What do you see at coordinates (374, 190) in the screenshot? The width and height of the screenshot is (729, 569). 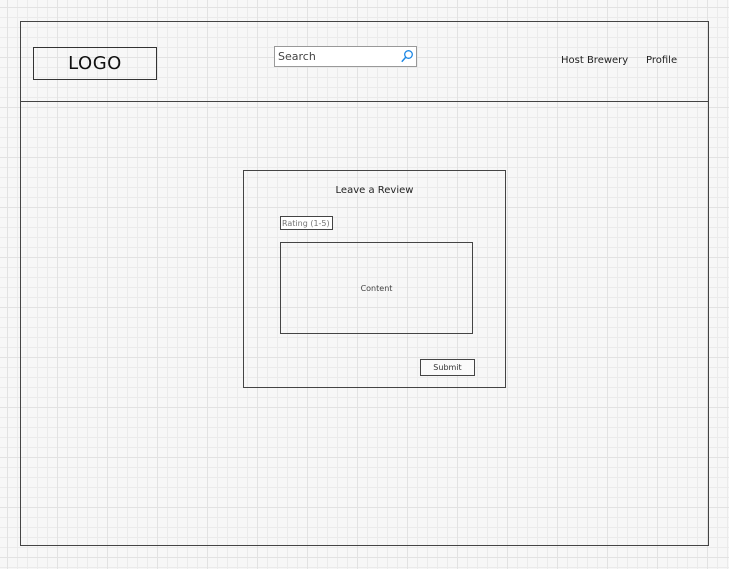 I see `review-title: Leave a Review` at bounding box center [374, 190].